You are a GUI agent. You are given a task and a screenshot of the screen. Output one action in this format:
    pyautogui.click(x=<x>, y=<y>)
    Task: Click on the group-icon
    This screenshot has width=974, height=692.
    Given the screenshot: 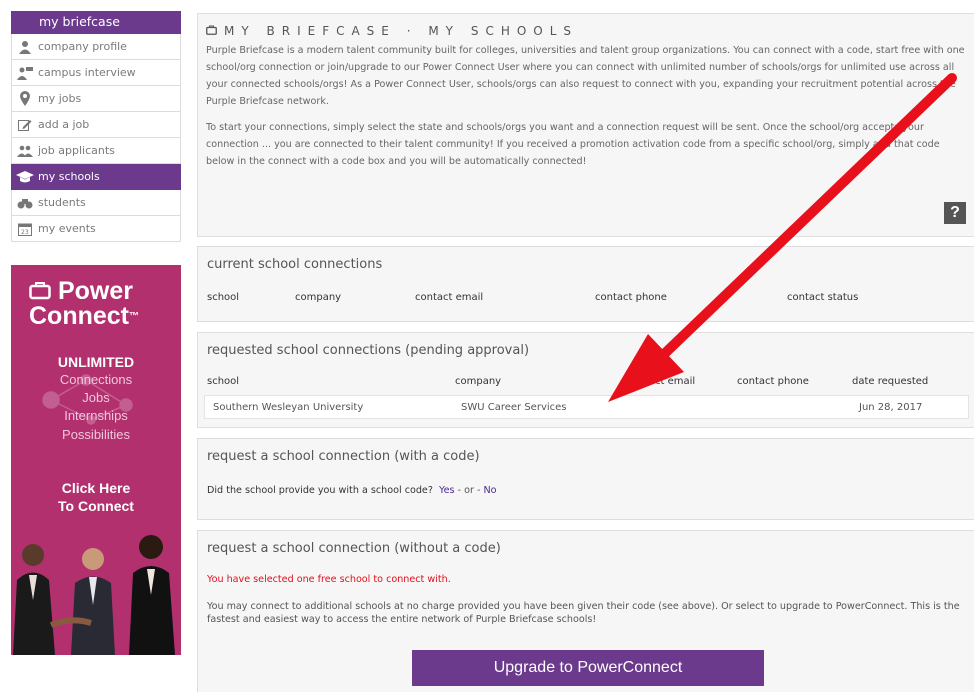 What is the action you would take?
    pyautogui.click(x=25, y=151)
    